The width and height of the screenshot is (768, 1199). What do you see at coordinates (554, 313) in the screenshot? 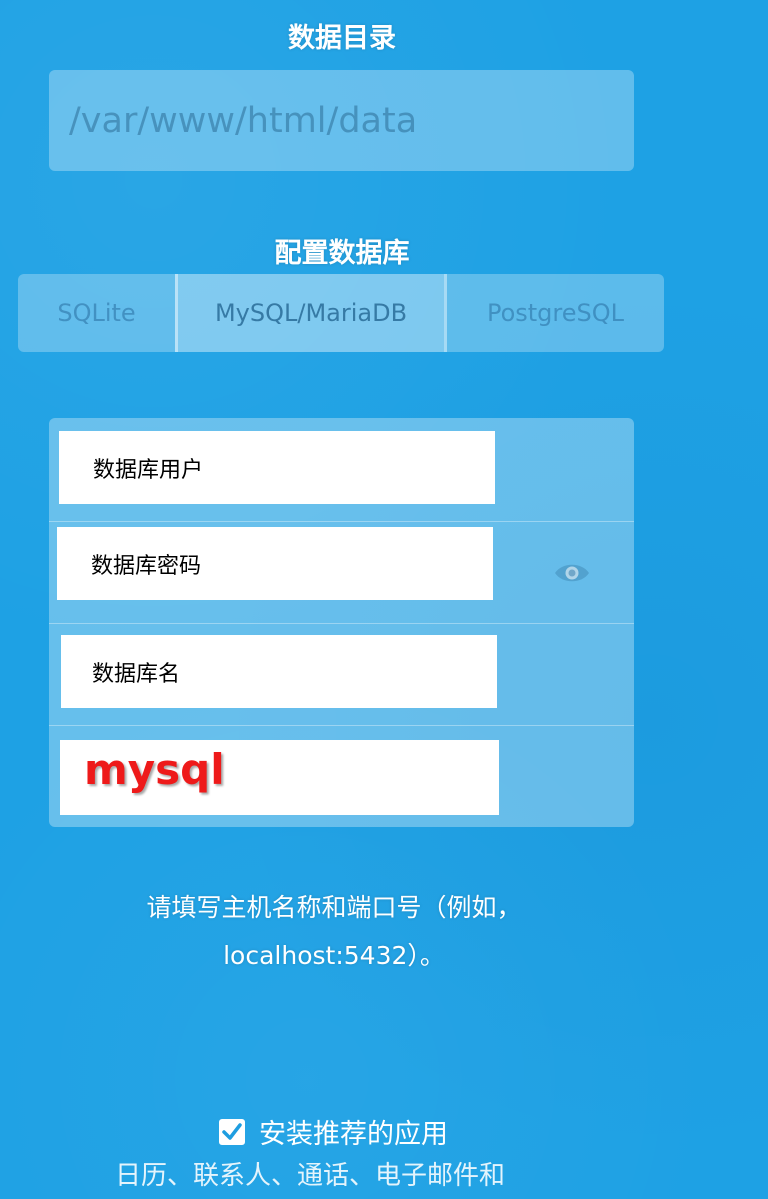
I see `tab-postgresql: PostgreSQL` at bounding box center [554, 313].